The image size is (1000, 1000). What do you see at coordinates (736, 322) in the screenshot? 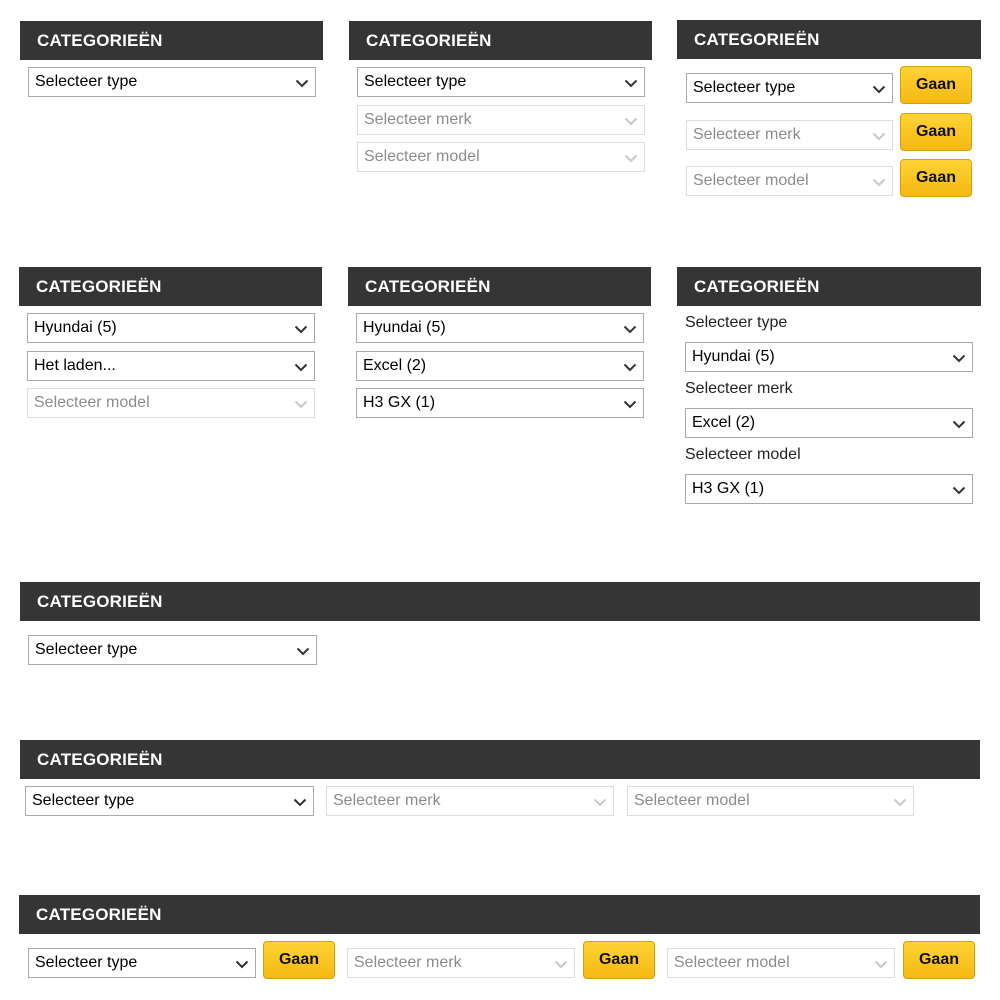
I see `type-label: Selecteer type` at bounding box center [736, 322].